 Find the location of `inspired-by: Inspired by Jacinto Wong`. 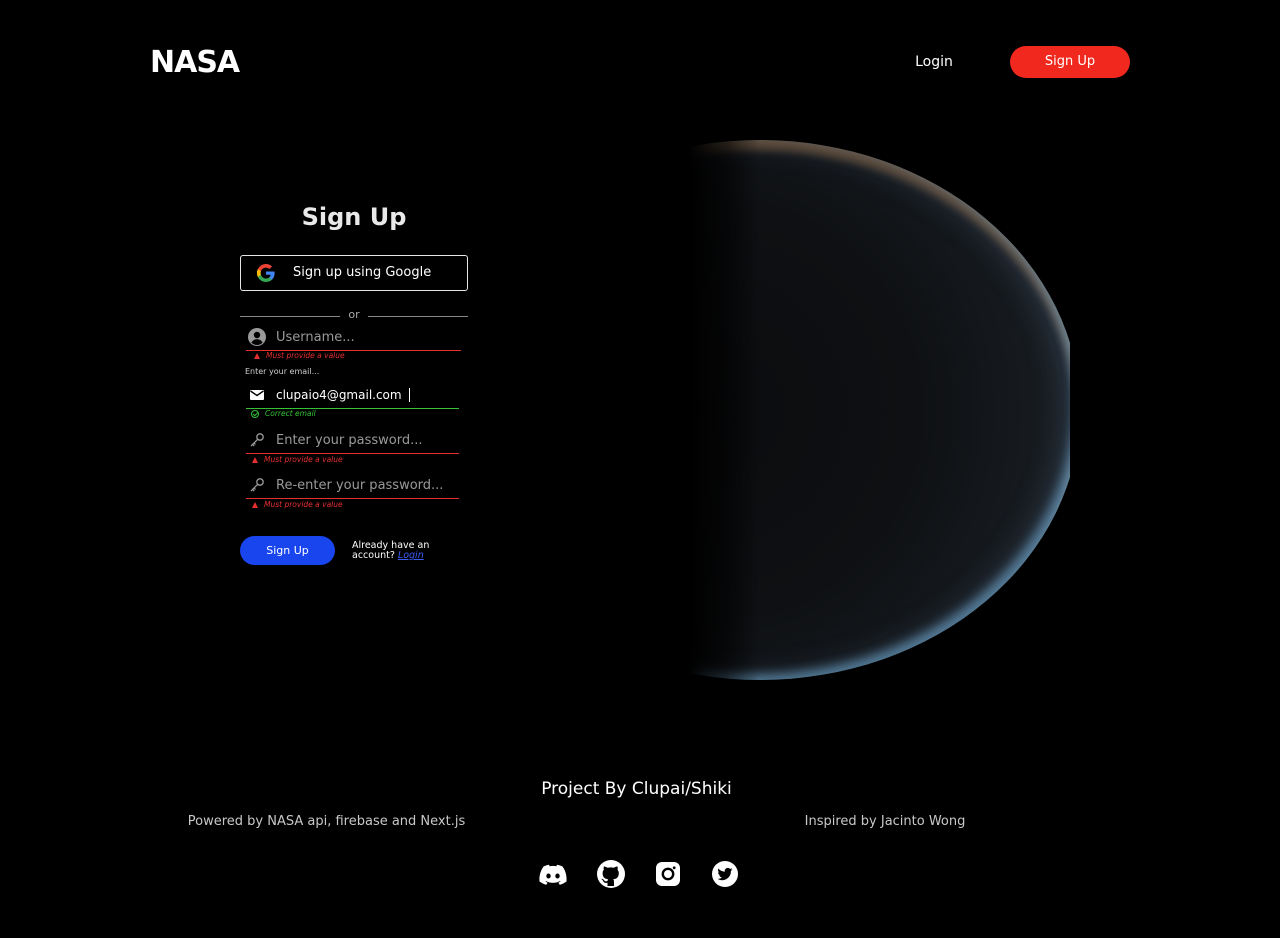

inspired-by: Inspired by Jacinto Wong is located at coordinates (885, 821).